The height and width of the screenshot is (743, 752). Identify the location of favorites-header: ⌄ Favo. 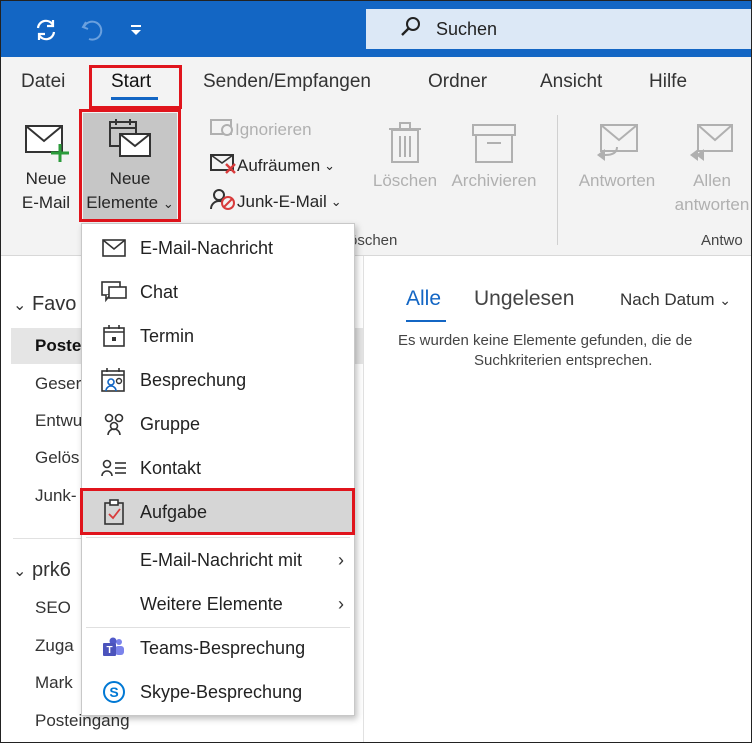
(44, 304).